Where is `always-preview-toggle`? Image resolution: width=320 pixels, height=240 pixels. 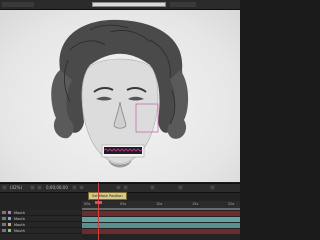
always-preview-toggle is located at coordinates (4, 187).